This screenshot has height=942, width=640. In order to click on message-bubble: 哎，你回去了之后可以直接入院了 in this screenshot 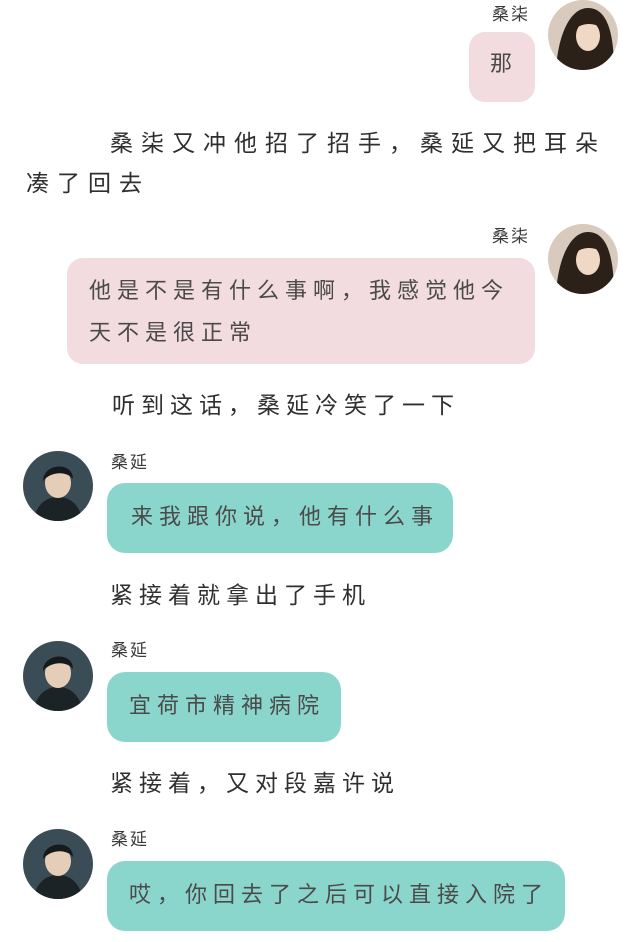, I will do `click(336, 896)`.